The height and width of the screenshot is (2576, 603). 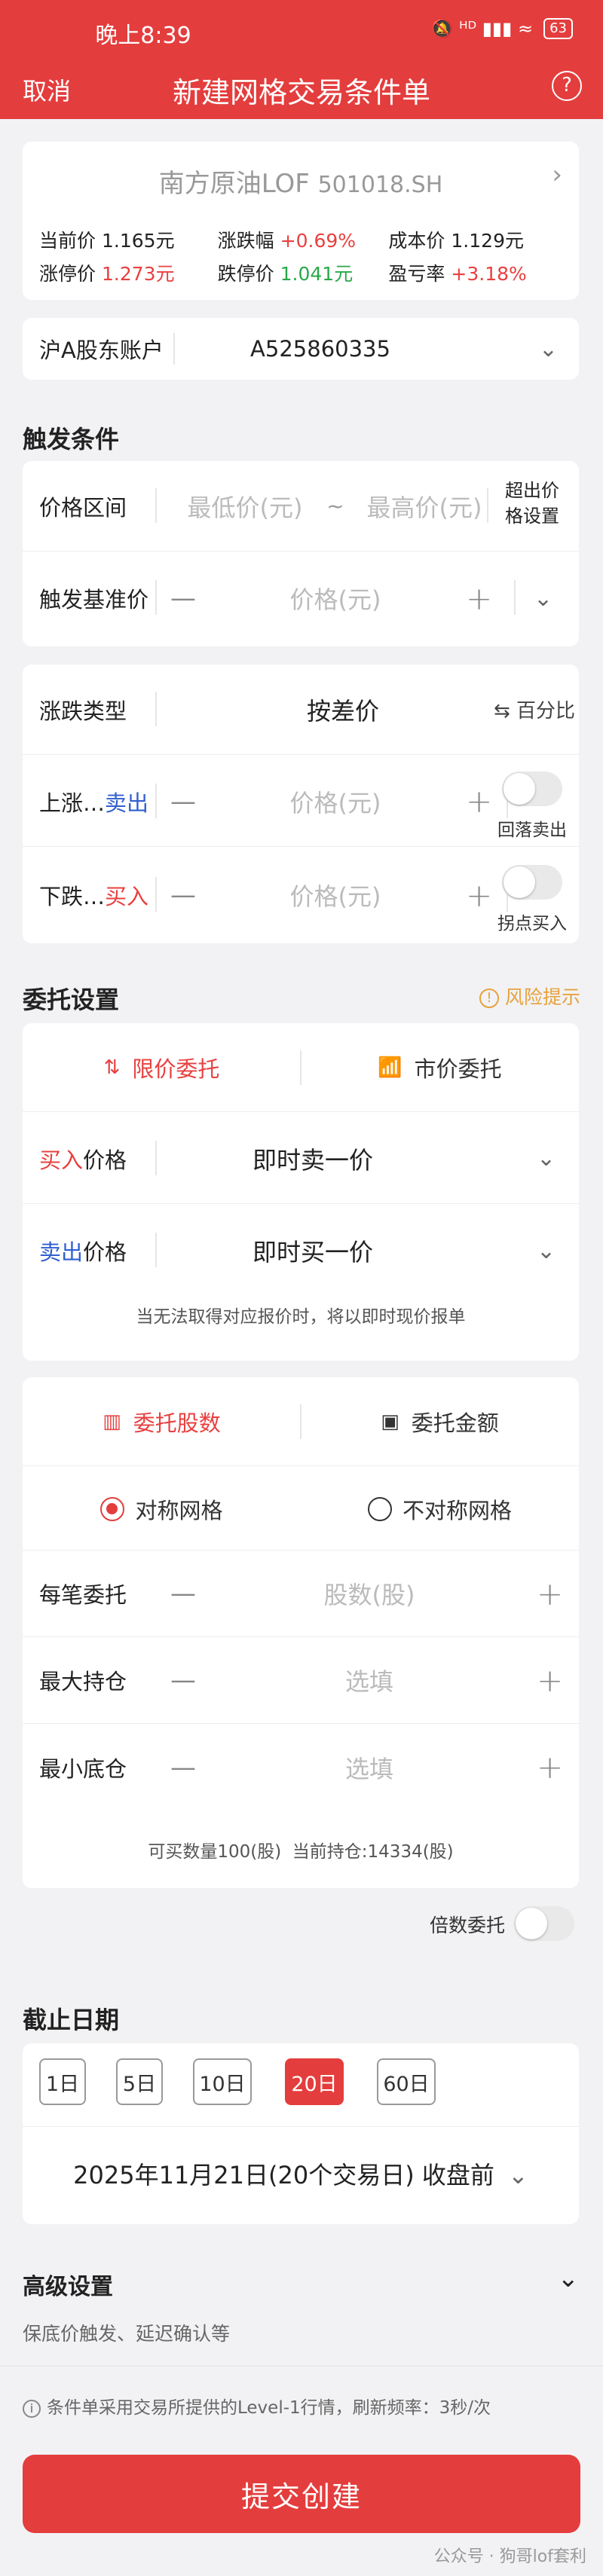 What do you see at coordinates (112, 1067) in the screenshot?
I see `swap-vertical-icon: ⇅` at bounding box center [112, 1067].